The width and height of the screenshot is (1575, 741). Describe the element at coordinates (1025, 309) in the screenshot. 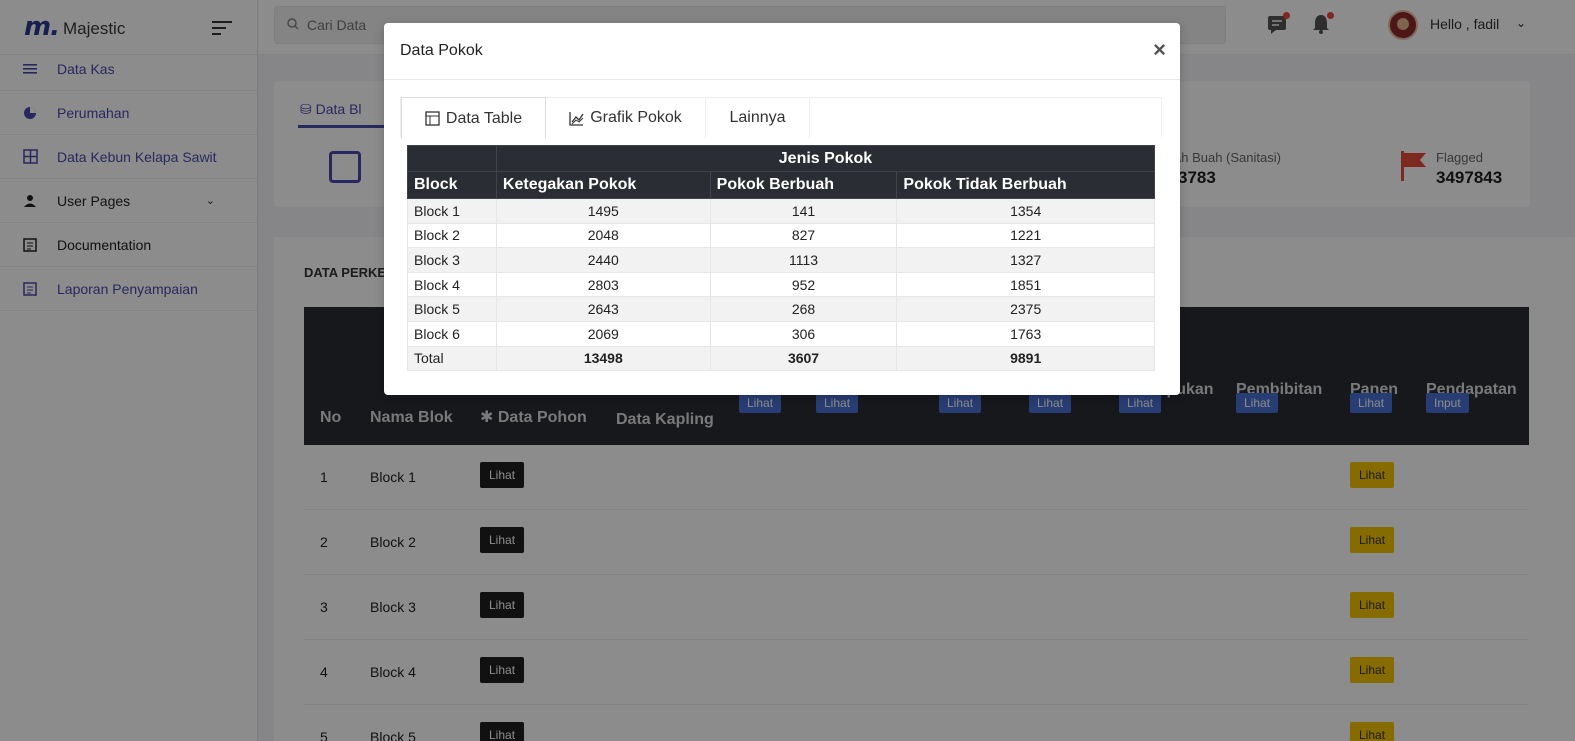

I see `cell-tidak-berbuah: 2375` at that location.